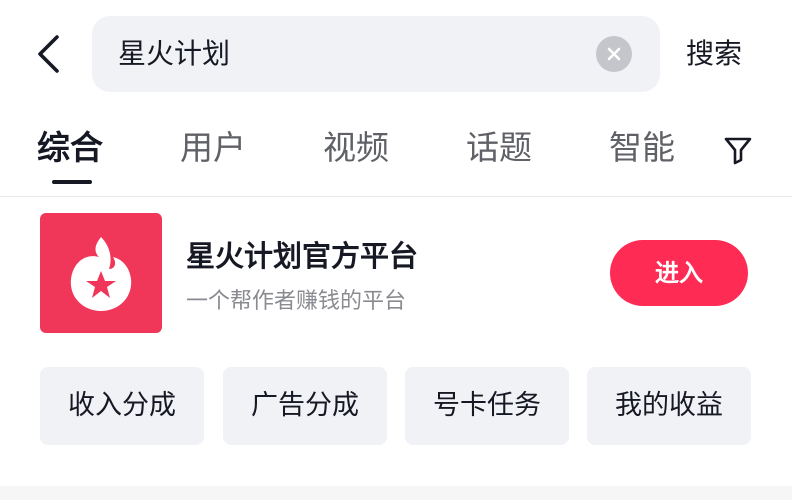  What do you see at coordinates (72, 182) in the screenshot?
I see `active-tab-indicator` at bounding box center [72, 182].